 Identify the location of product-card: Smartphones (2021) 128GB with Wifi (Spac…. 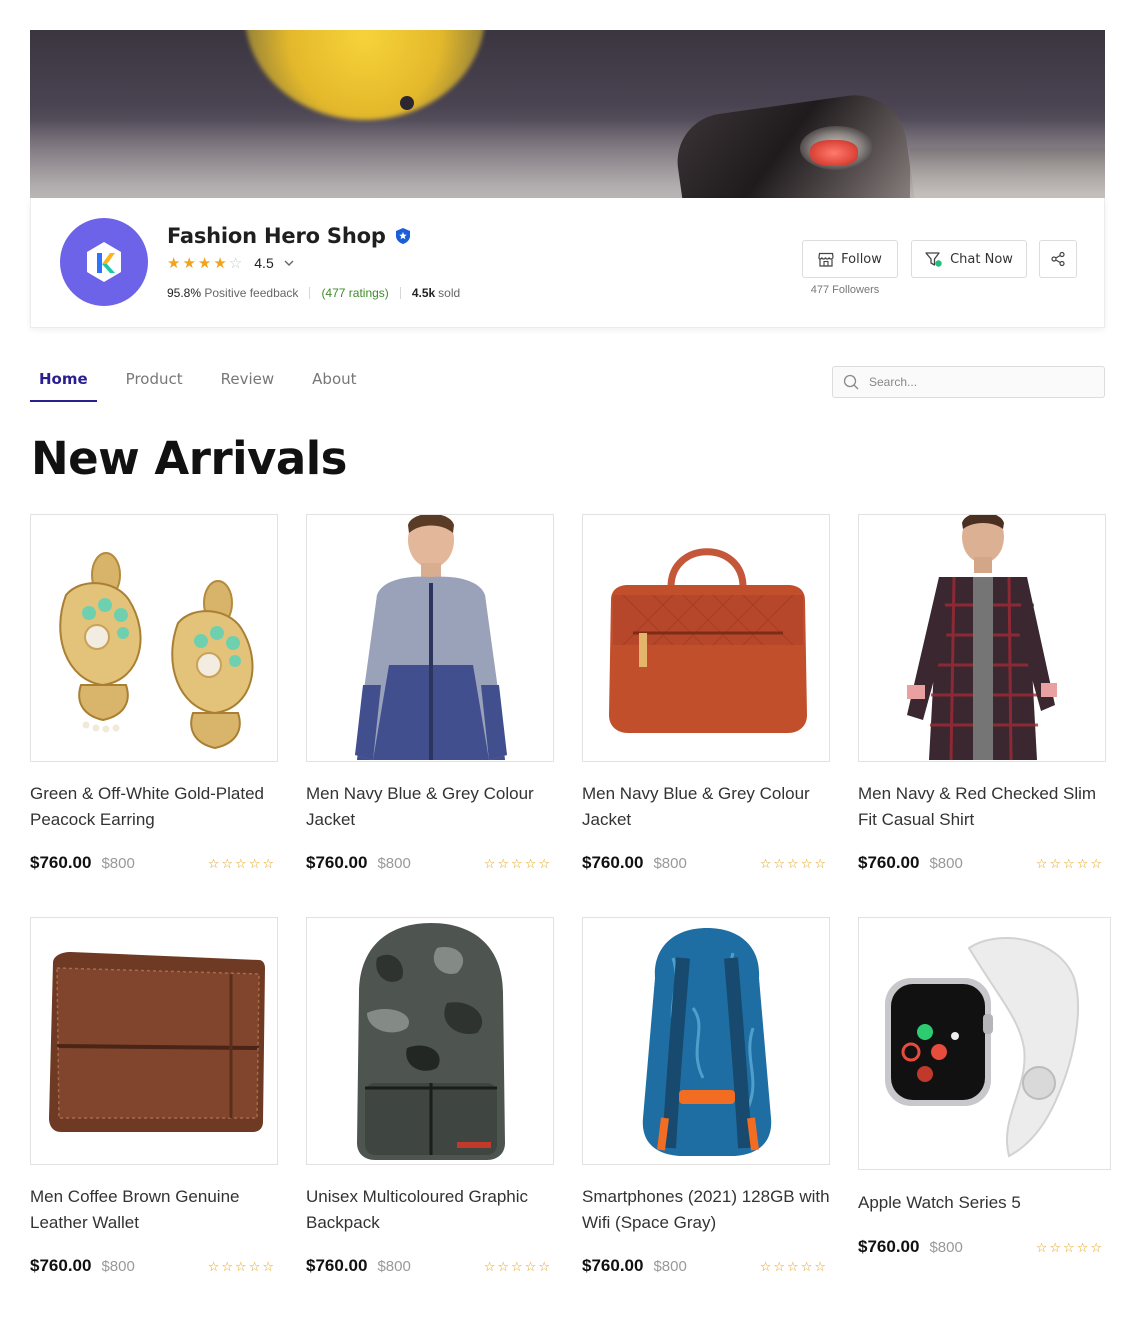
(706, 1097).